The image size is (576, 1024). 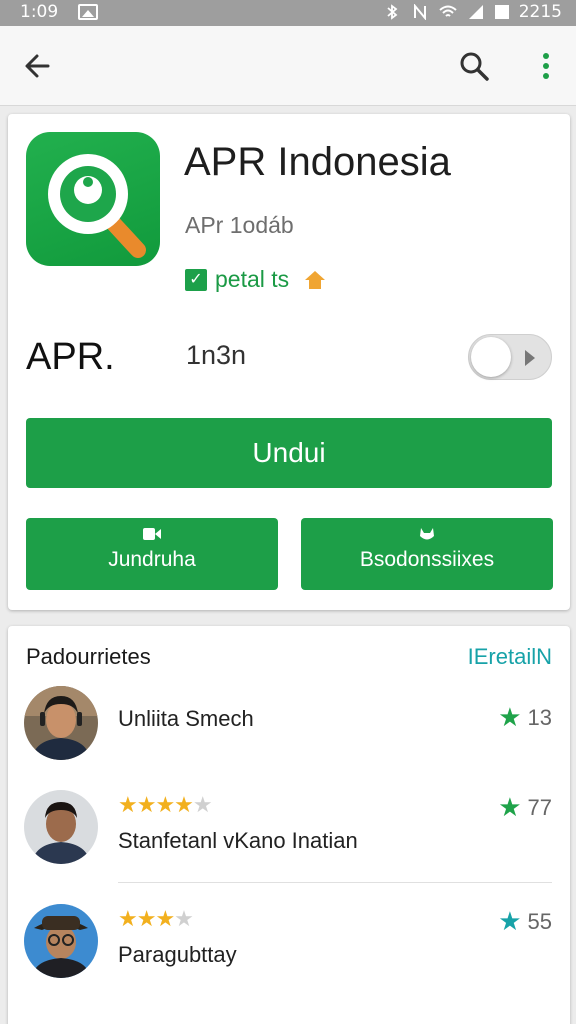 What do you see at coordinates (335, 882) in the screenshot?
I see `divider` at bounding box center [335, 882].